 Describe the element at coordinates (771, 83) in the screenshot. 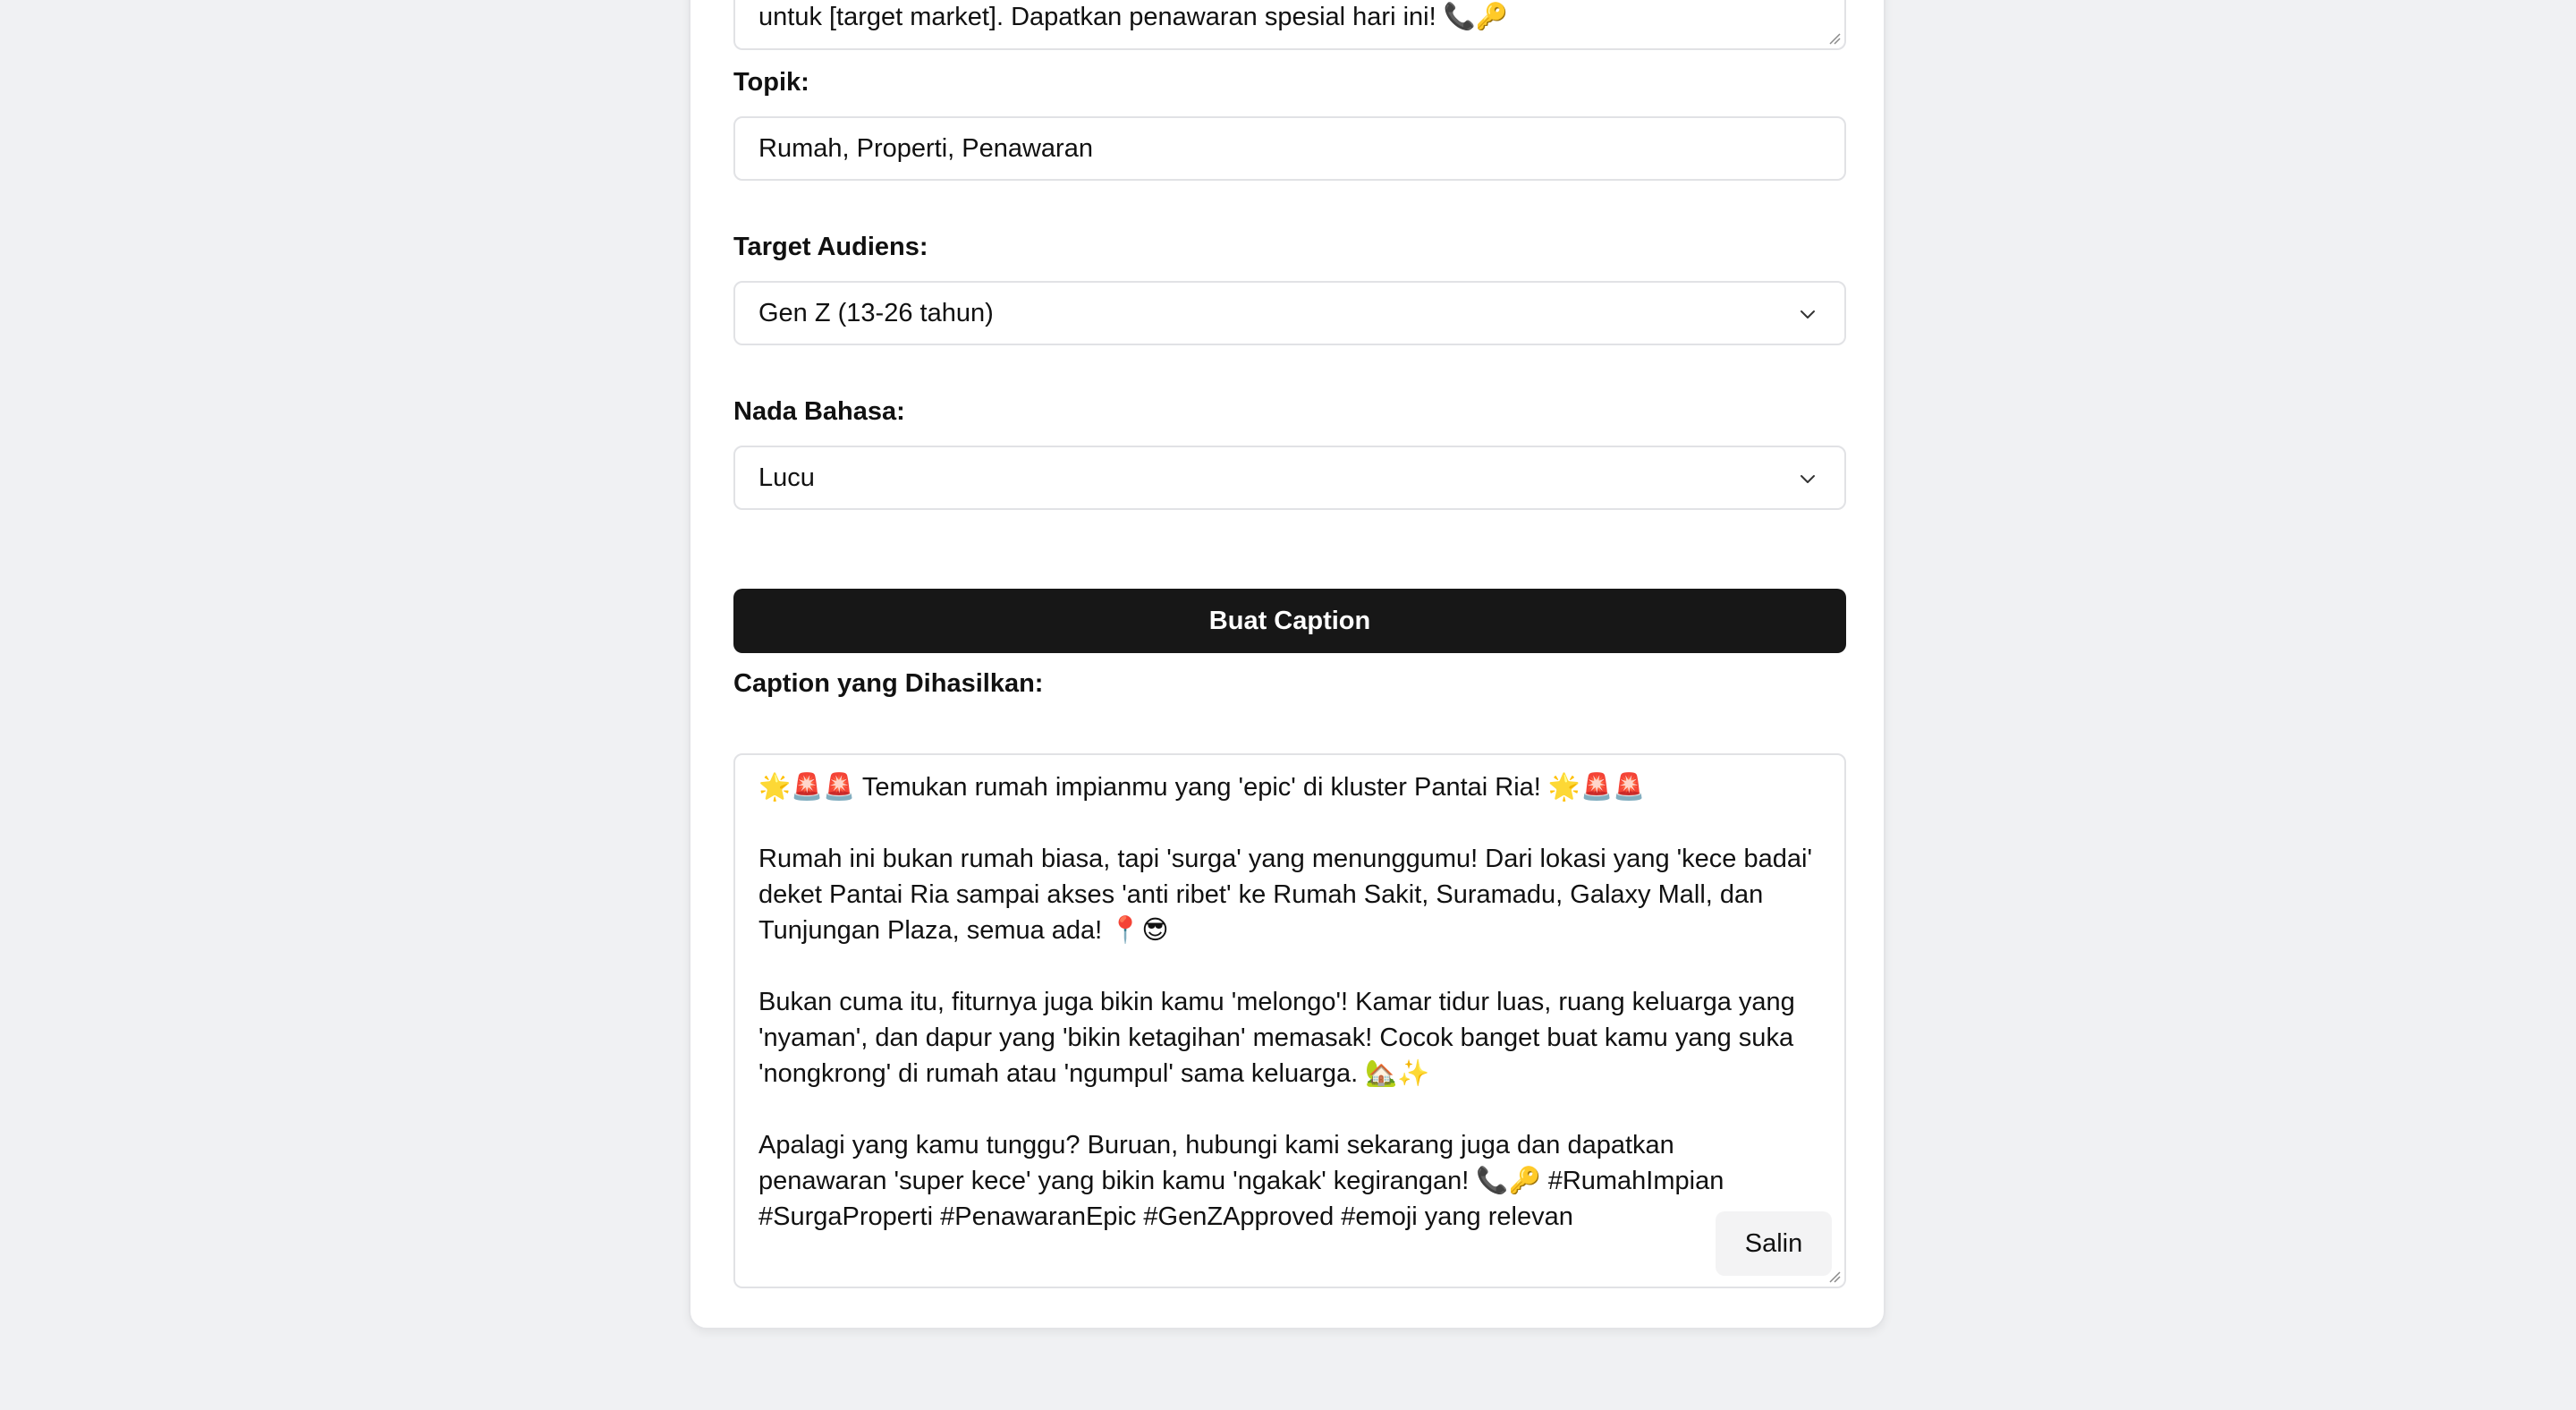

I see `topic-label: Topik:` at that location.